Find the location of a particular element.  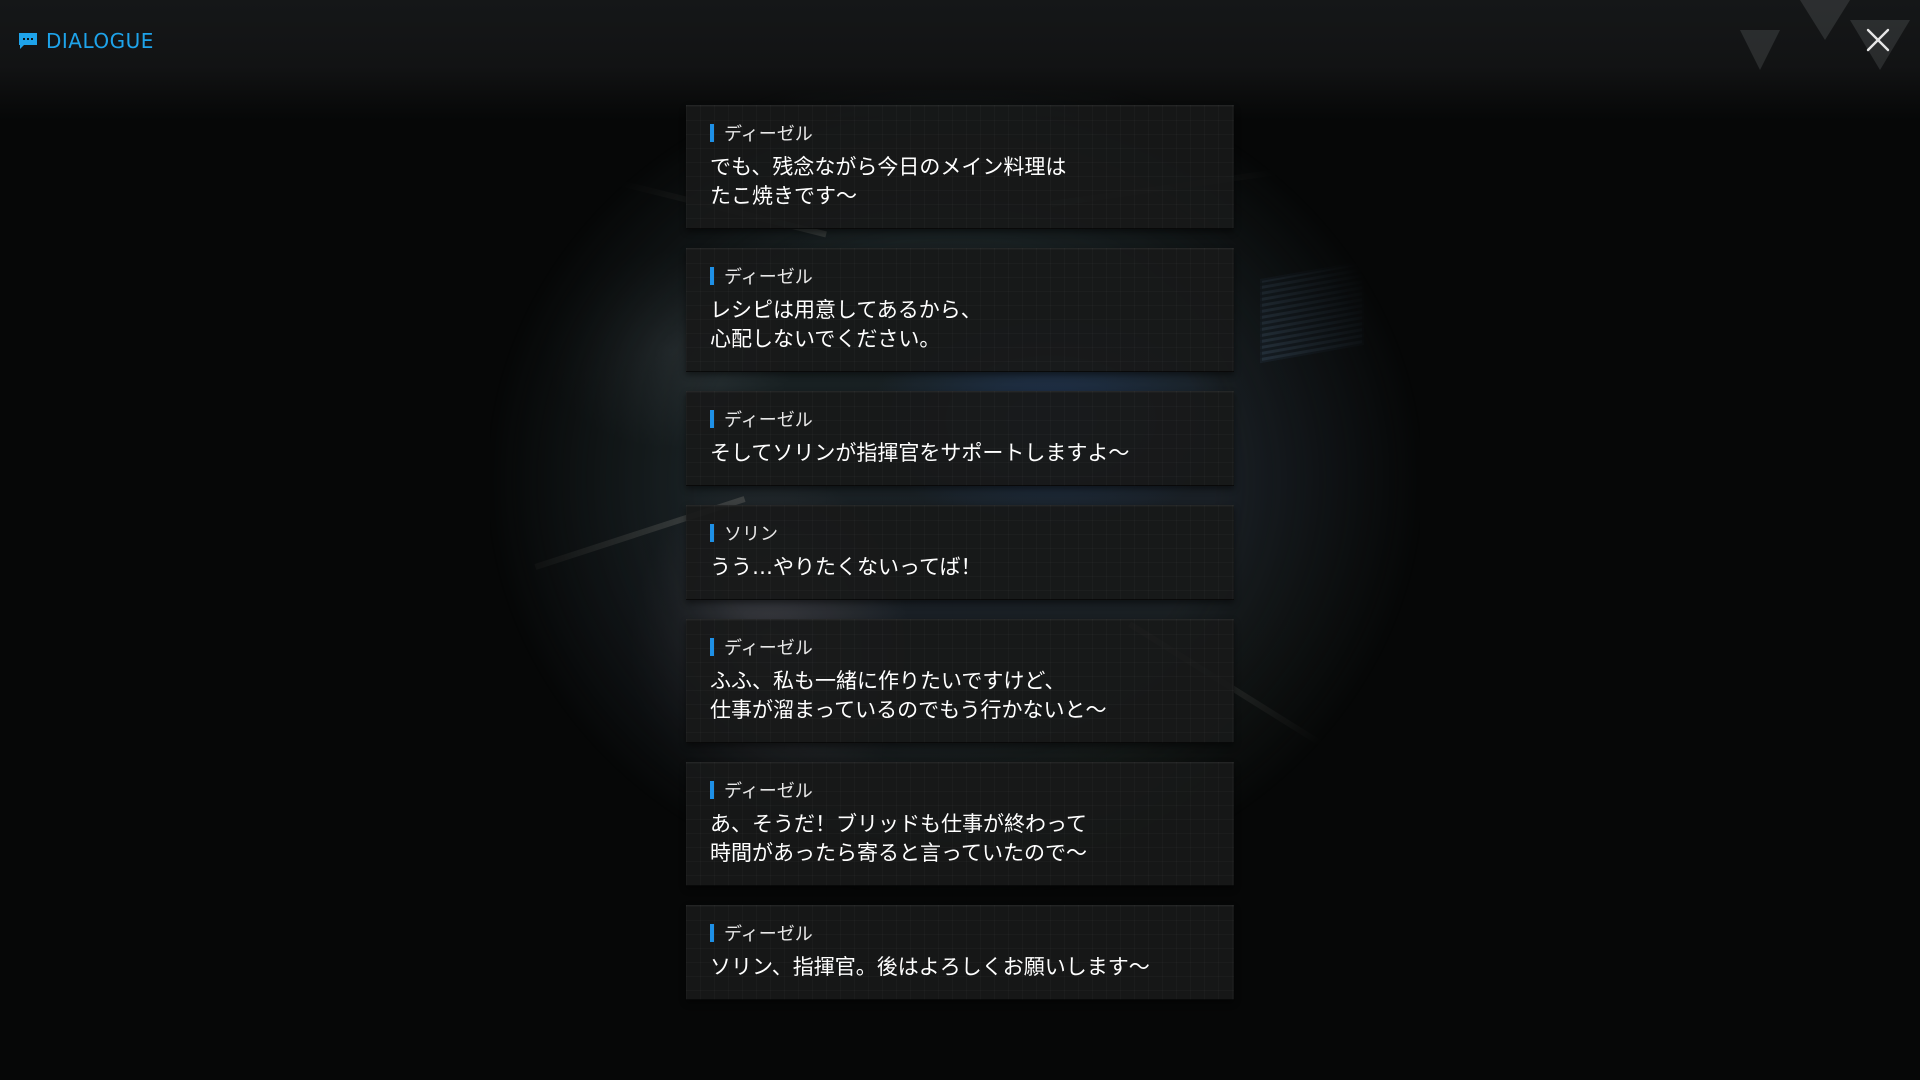

dialogue-text: あ、そうだ！ブリッドも仕事が終わって 時間があったら寄ると言っていたので～ is located at coordinates (898, 838).